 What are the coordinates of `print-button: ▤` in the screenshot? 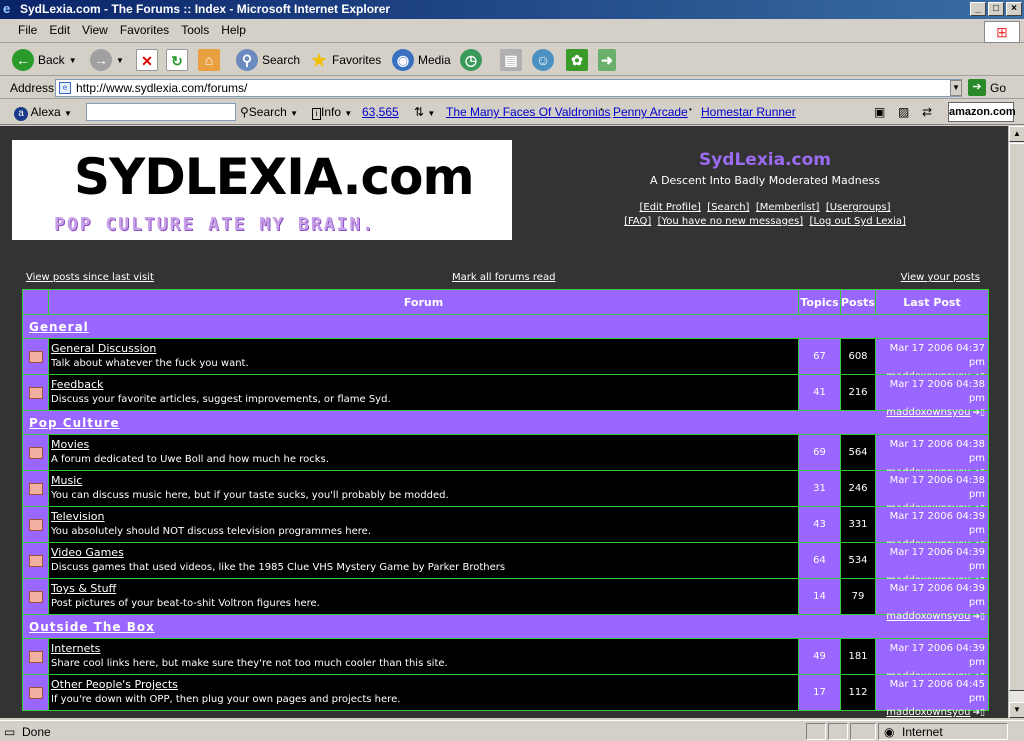 It's located at (511, 60).